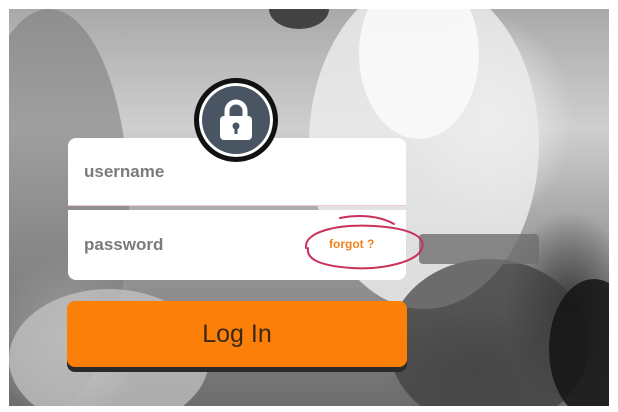 The width and height of the screenshot is (618, 412). I want to click on lock-badge, so click(236, 120).